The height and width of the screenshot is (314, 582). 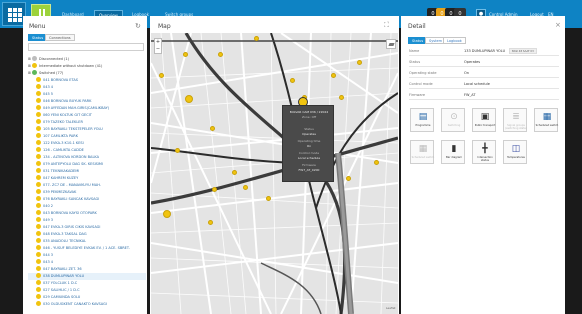 I want to click on tree-item-label: 047 BAYRAKLI ZET. 36, so click(x=62, y=269).